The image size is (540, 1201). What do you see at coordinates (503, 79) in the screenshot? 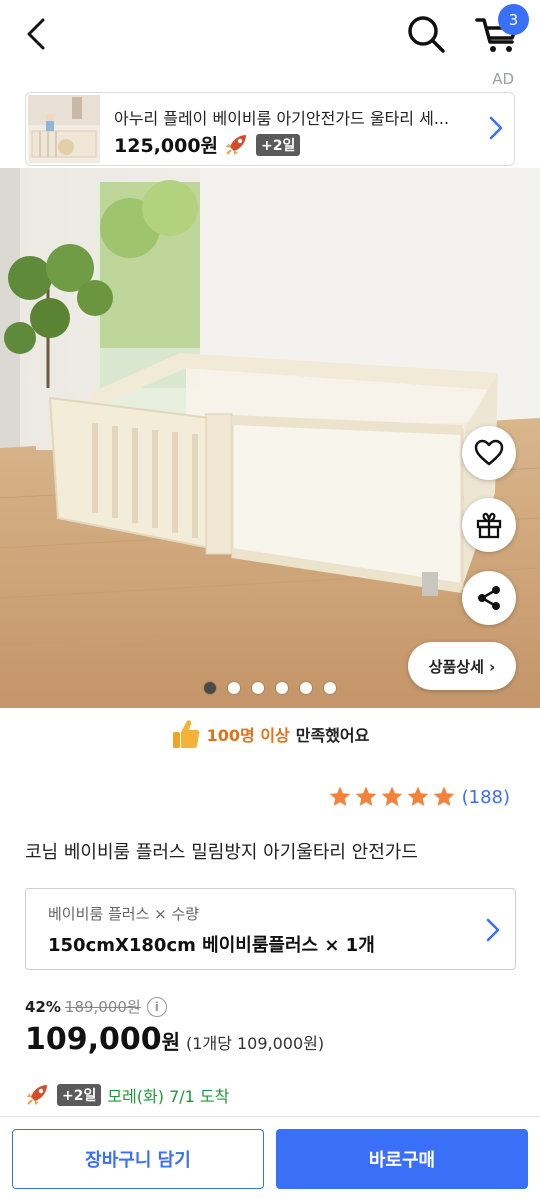
I see `ad-label: AD` at bounding box center [503, 79].